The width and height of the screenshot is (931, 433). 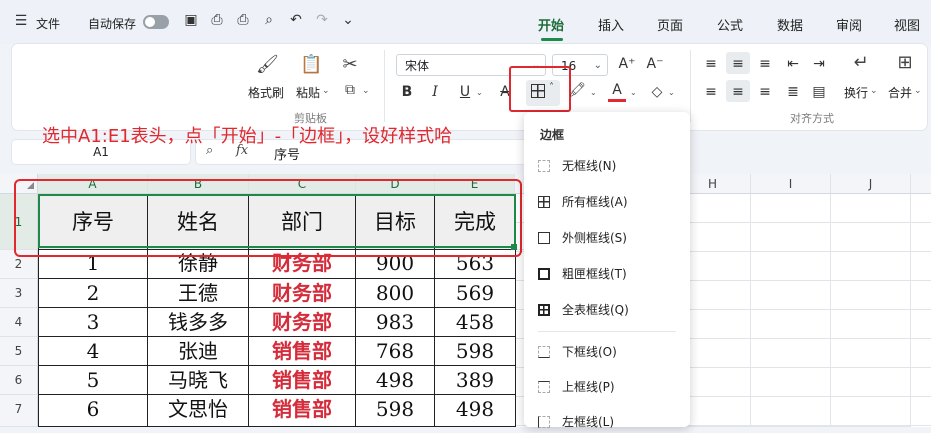 I want to click on fill-color-chevron-icon: ⌄, so click(x=593, y=92).